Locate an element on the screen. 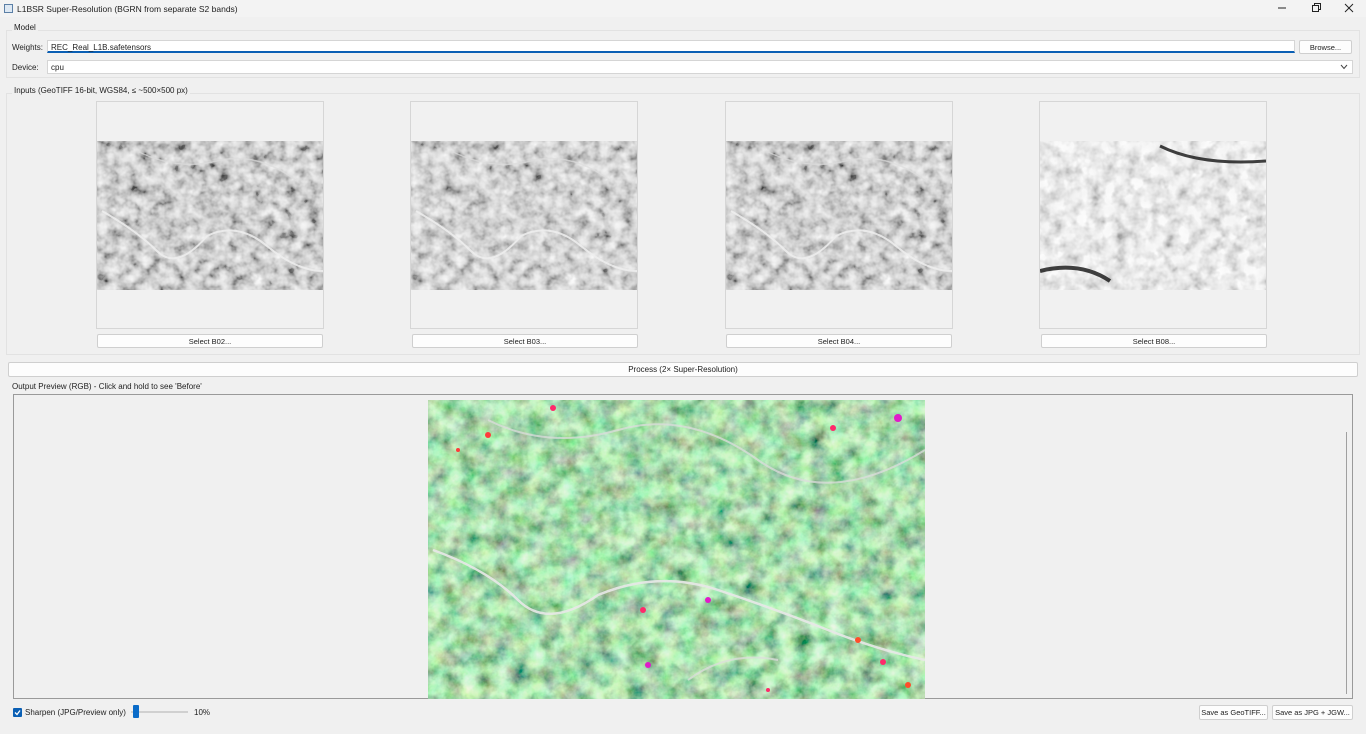 This screenshot has width=1366, height=734. device-label: Device: is located at coordinates (25, 67).